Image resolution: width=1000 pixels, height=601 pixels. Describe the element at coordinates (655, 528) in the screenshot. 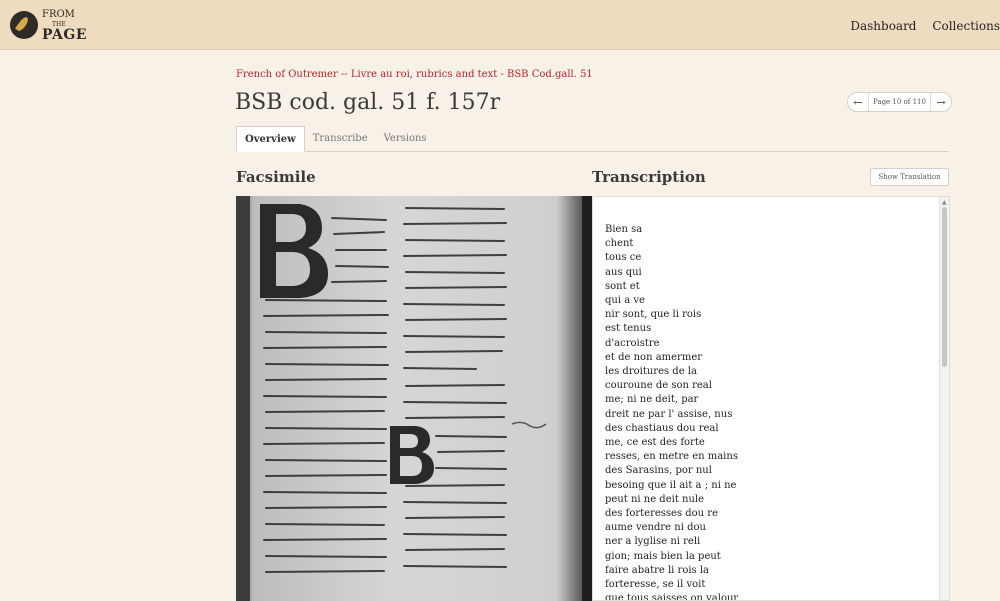

I see `transcription-line: aume vendre ni dou` at that location.